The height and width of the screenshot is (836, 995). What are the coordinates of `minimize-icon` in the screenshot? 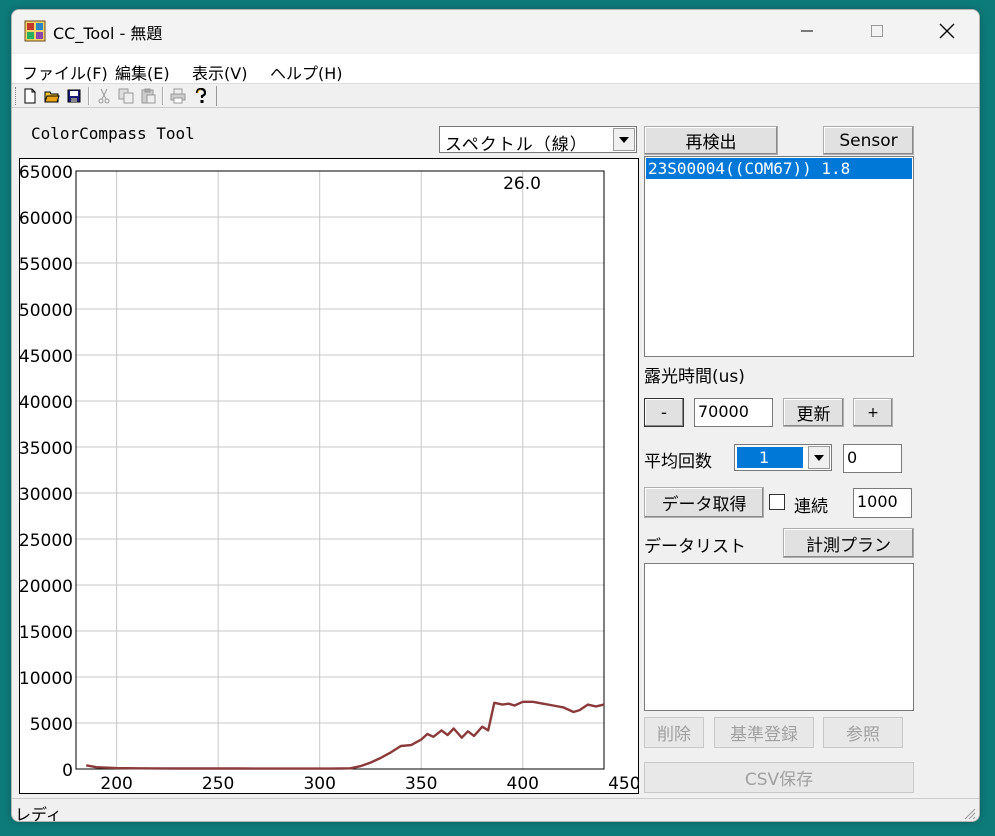 It's located at (807, 31).